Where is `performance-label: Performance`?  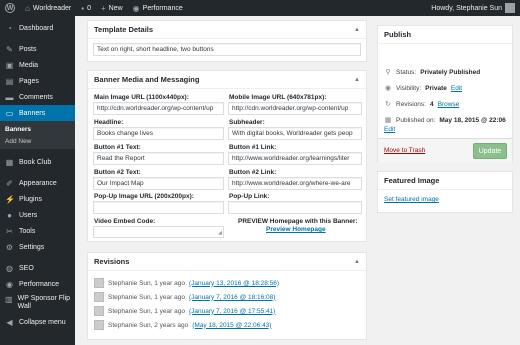
performance-label: Performance is located at coordinates (162, 8).